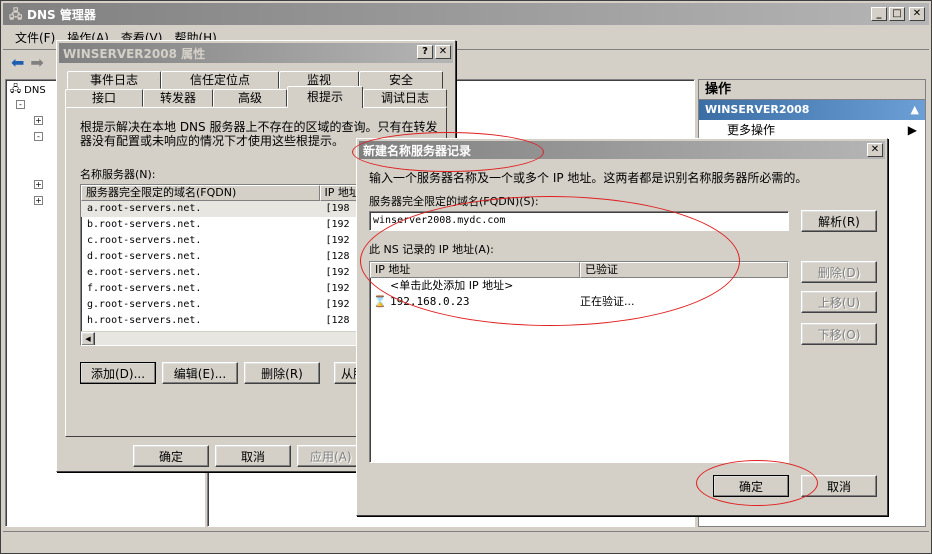  What do you see at coordinates (839, 302) in the screenshot?
I see `ip-move-up-button: 上移(U)` at bounding box center [839, 302].